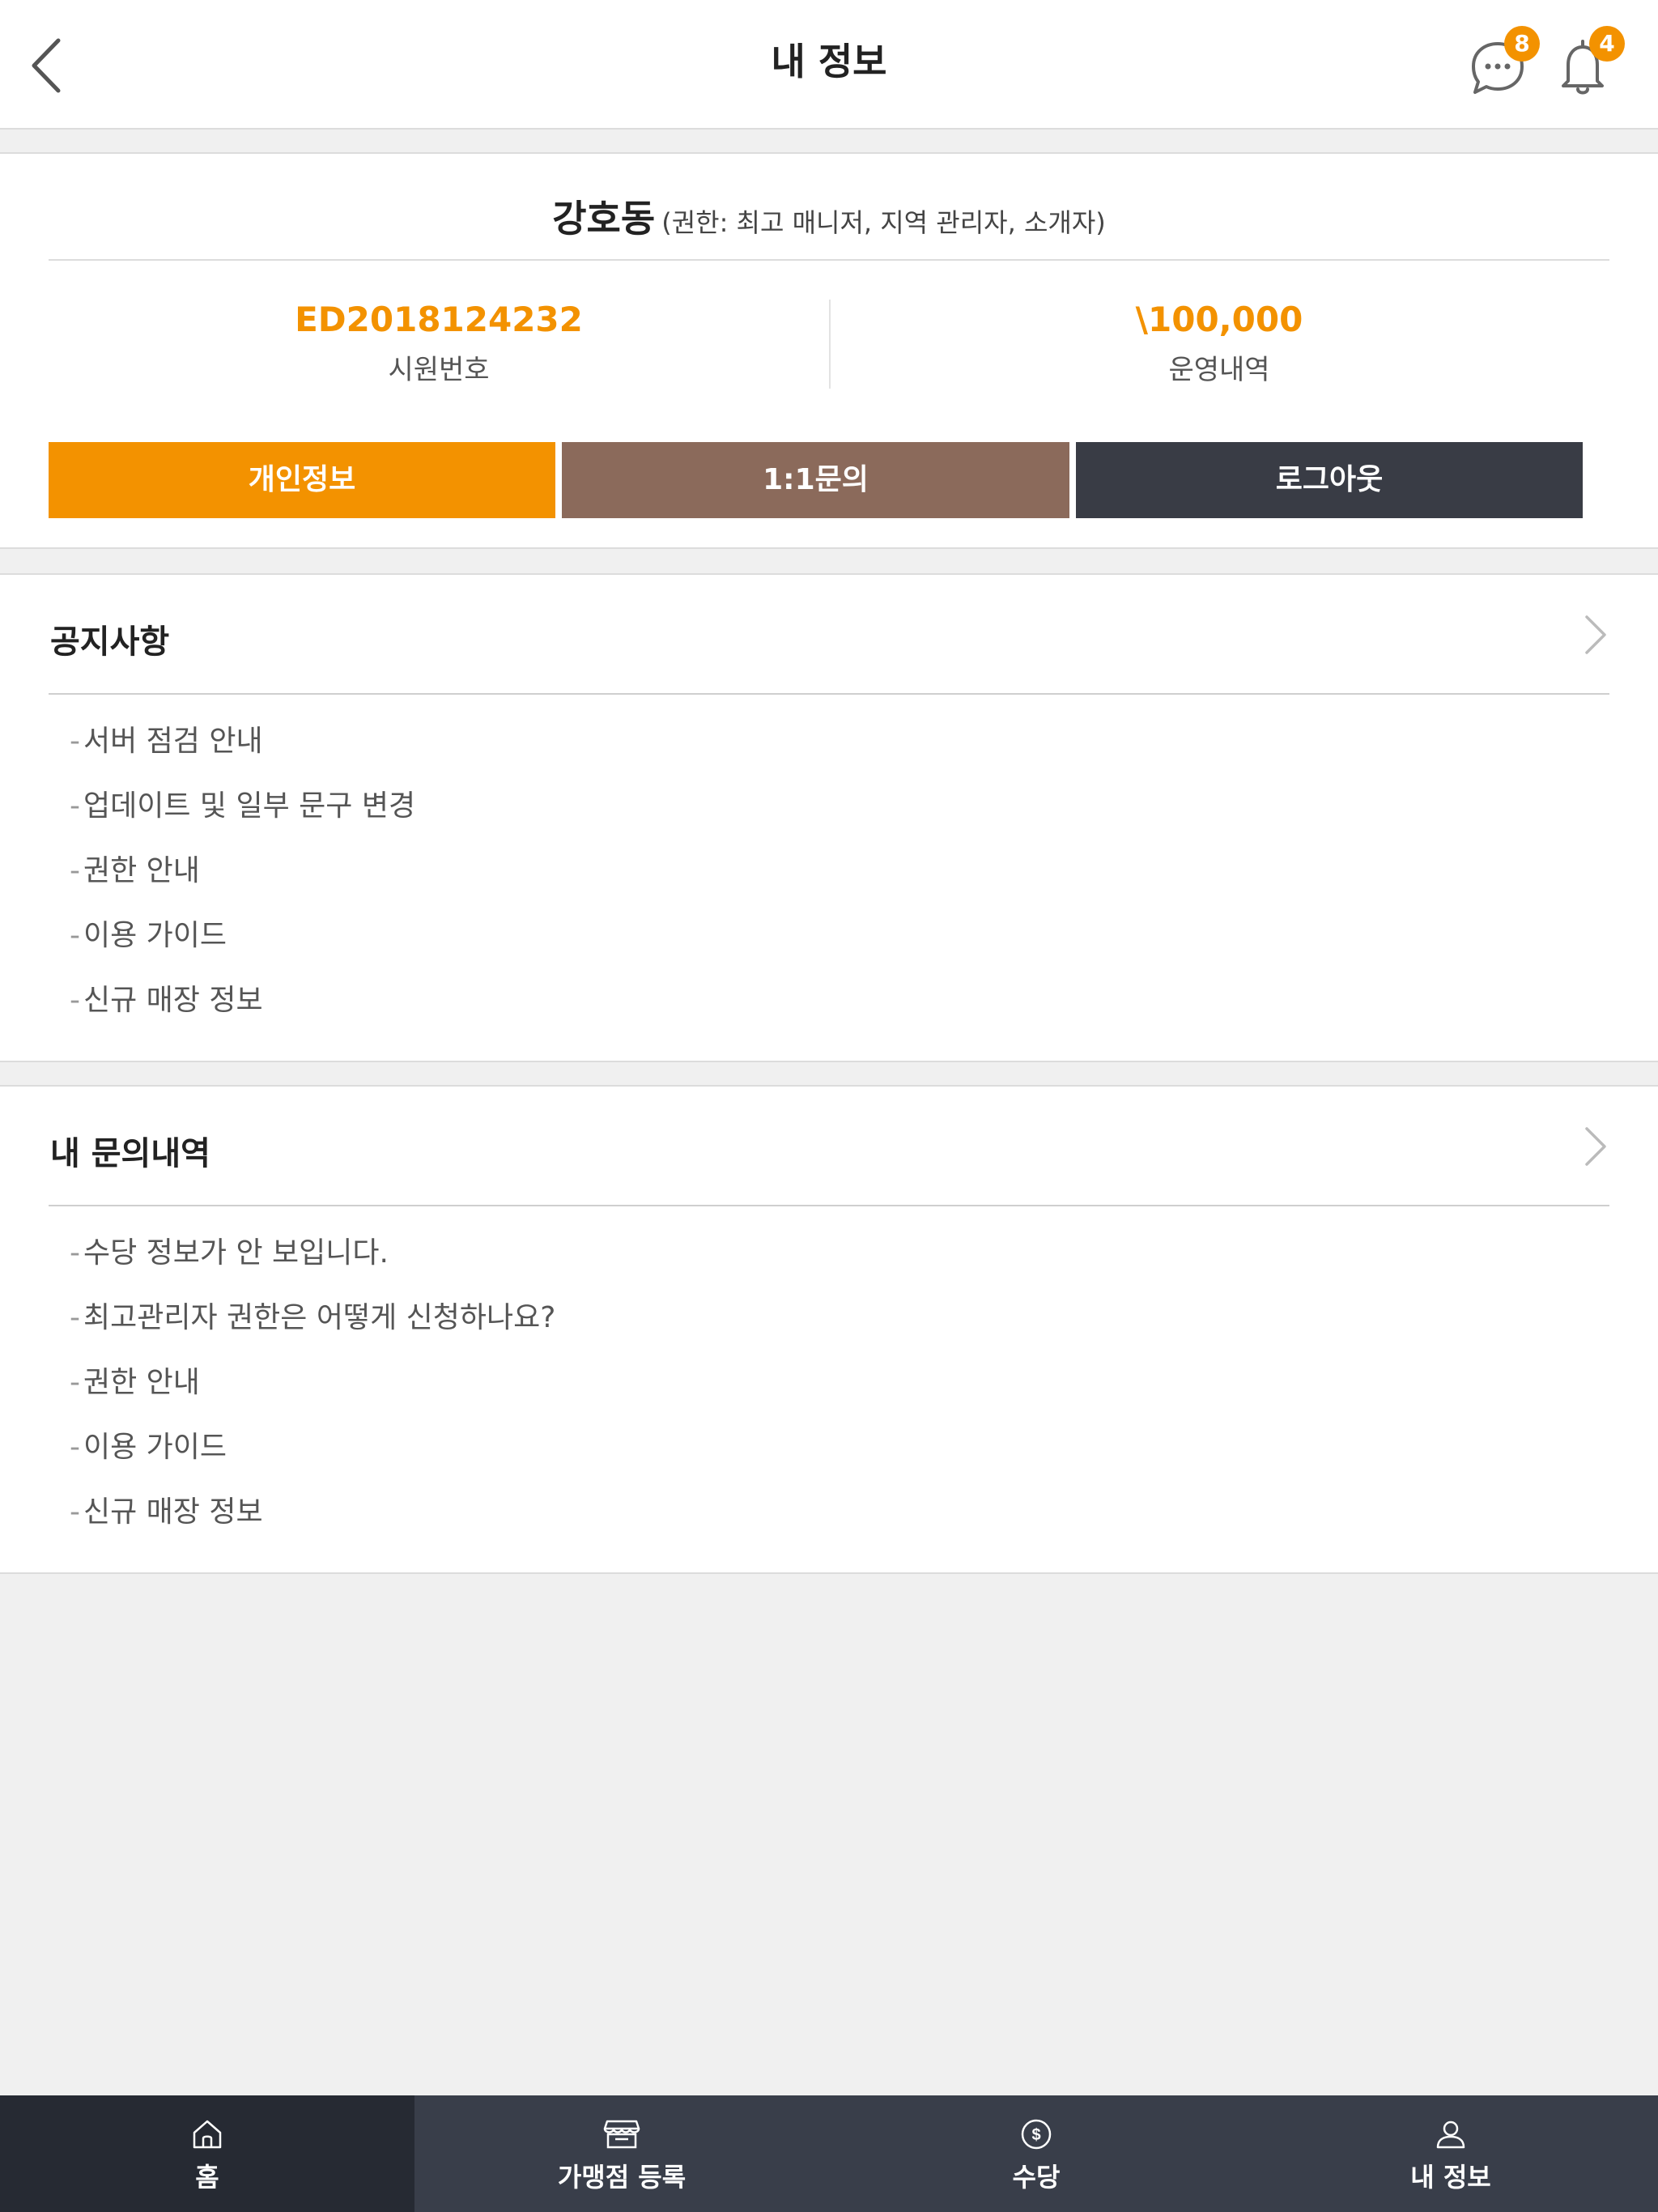 This screenshot has height=2212, width=1658. Describe the element at coordinates (1451, 2153) in the screenshot. I see `nav-my-info: 내 정보` at that location.